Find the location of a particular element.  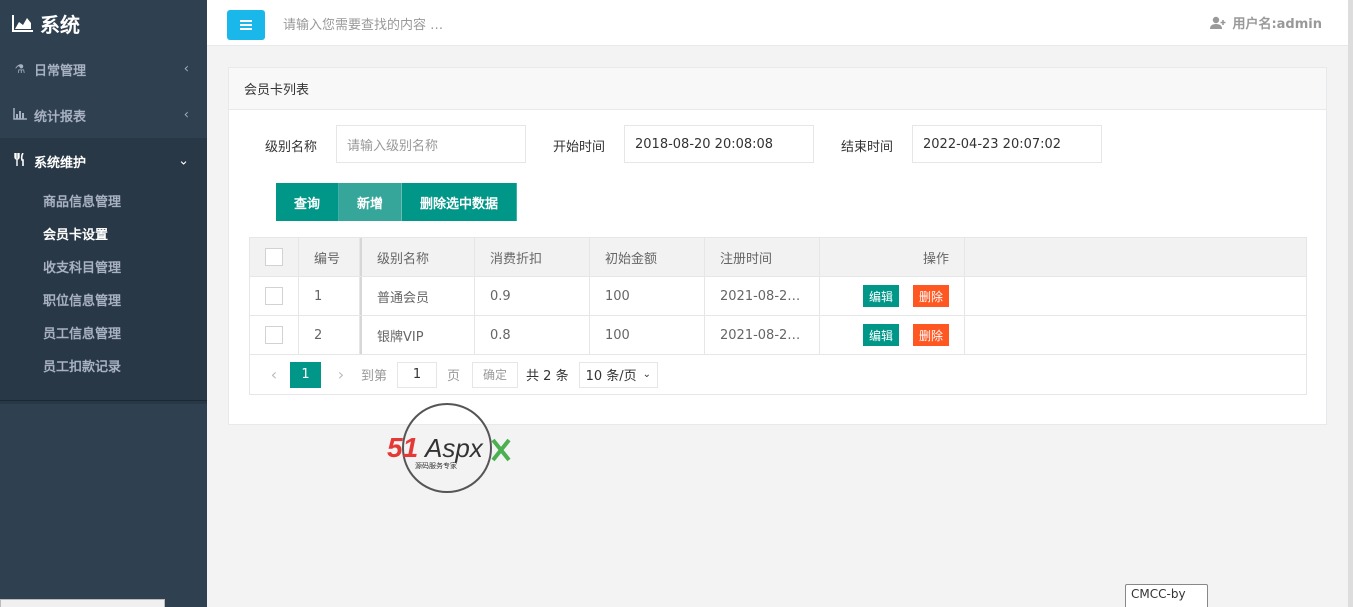

column-header: 级别名称 is located at coordinates (417, 257).